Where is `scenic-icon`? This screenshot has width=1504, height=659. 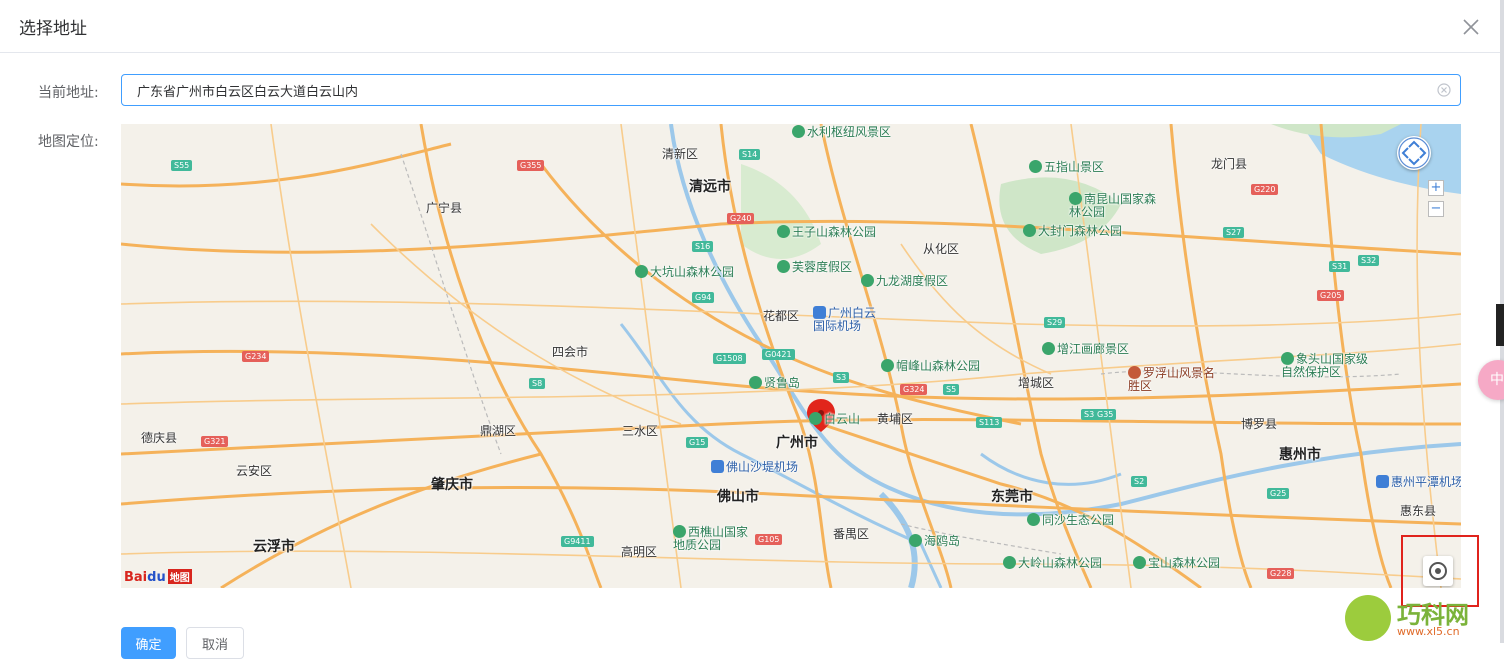 scenic-icon is located at coordinates (1134, 372).